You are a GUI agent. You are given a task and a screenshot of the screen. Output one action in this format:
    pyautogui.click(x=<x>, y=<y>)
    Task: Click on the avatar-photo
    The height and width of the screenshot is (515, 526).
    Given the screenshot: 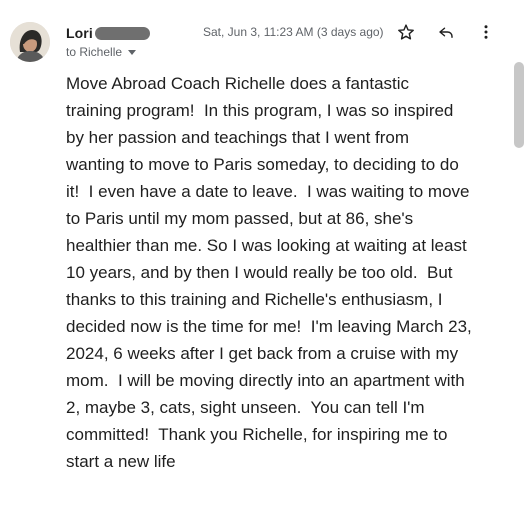 What is the action you would take?
    pyautogui.click(x=30, y=42)
    